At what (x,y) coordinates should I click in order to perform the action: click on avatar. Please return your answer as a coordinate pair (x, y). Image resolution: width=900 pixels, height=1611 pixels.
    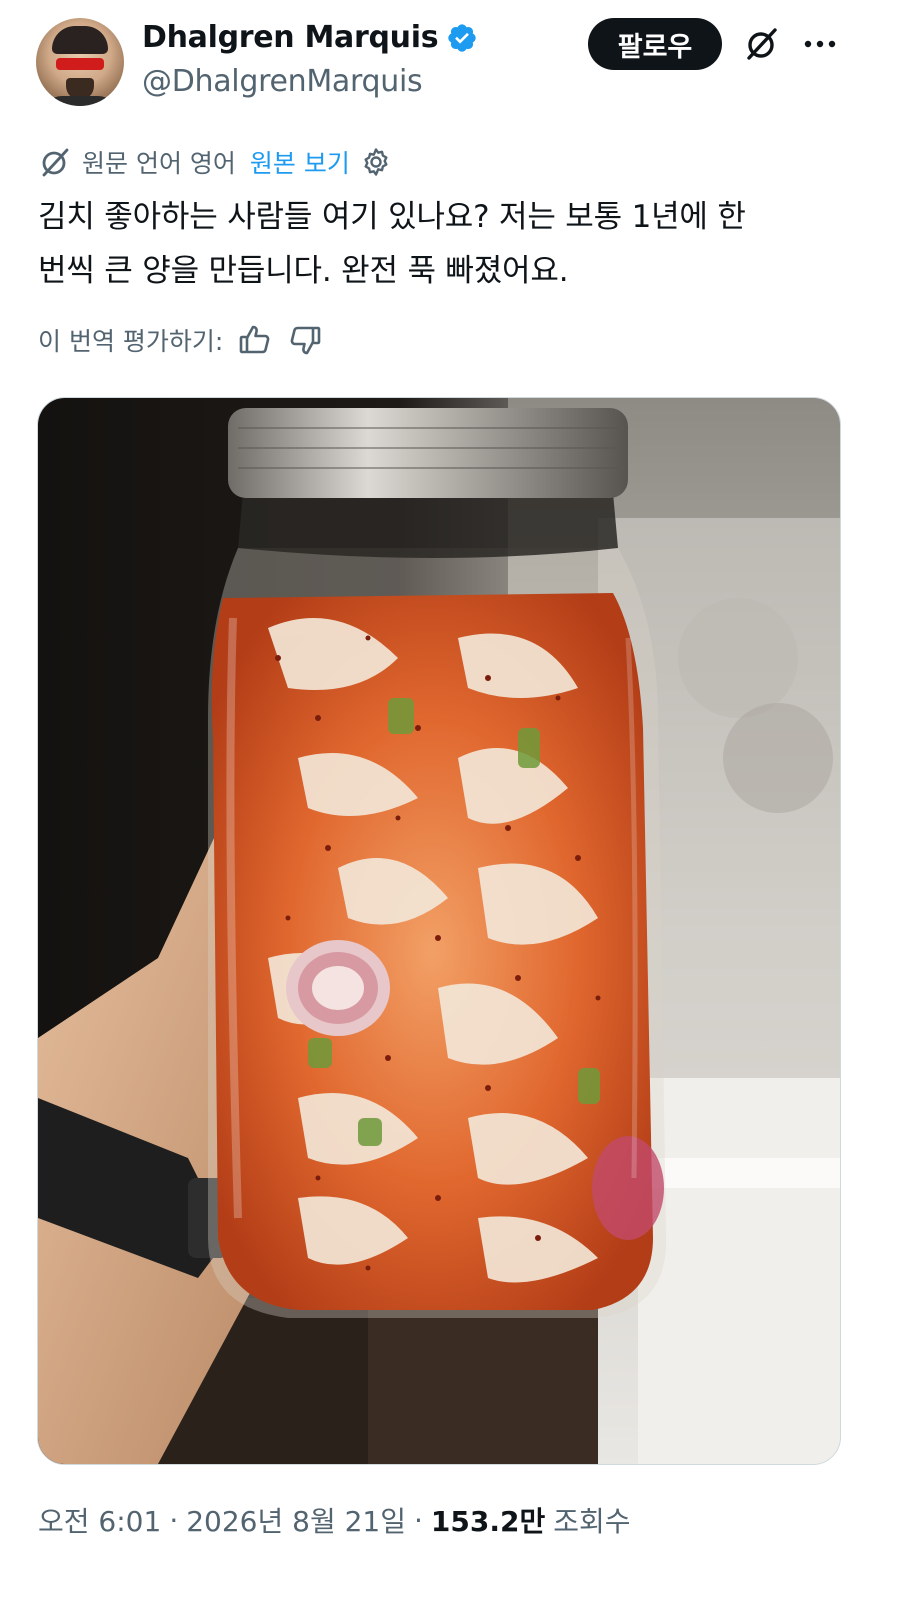
    Looking at the image, I should click on (80, 62).